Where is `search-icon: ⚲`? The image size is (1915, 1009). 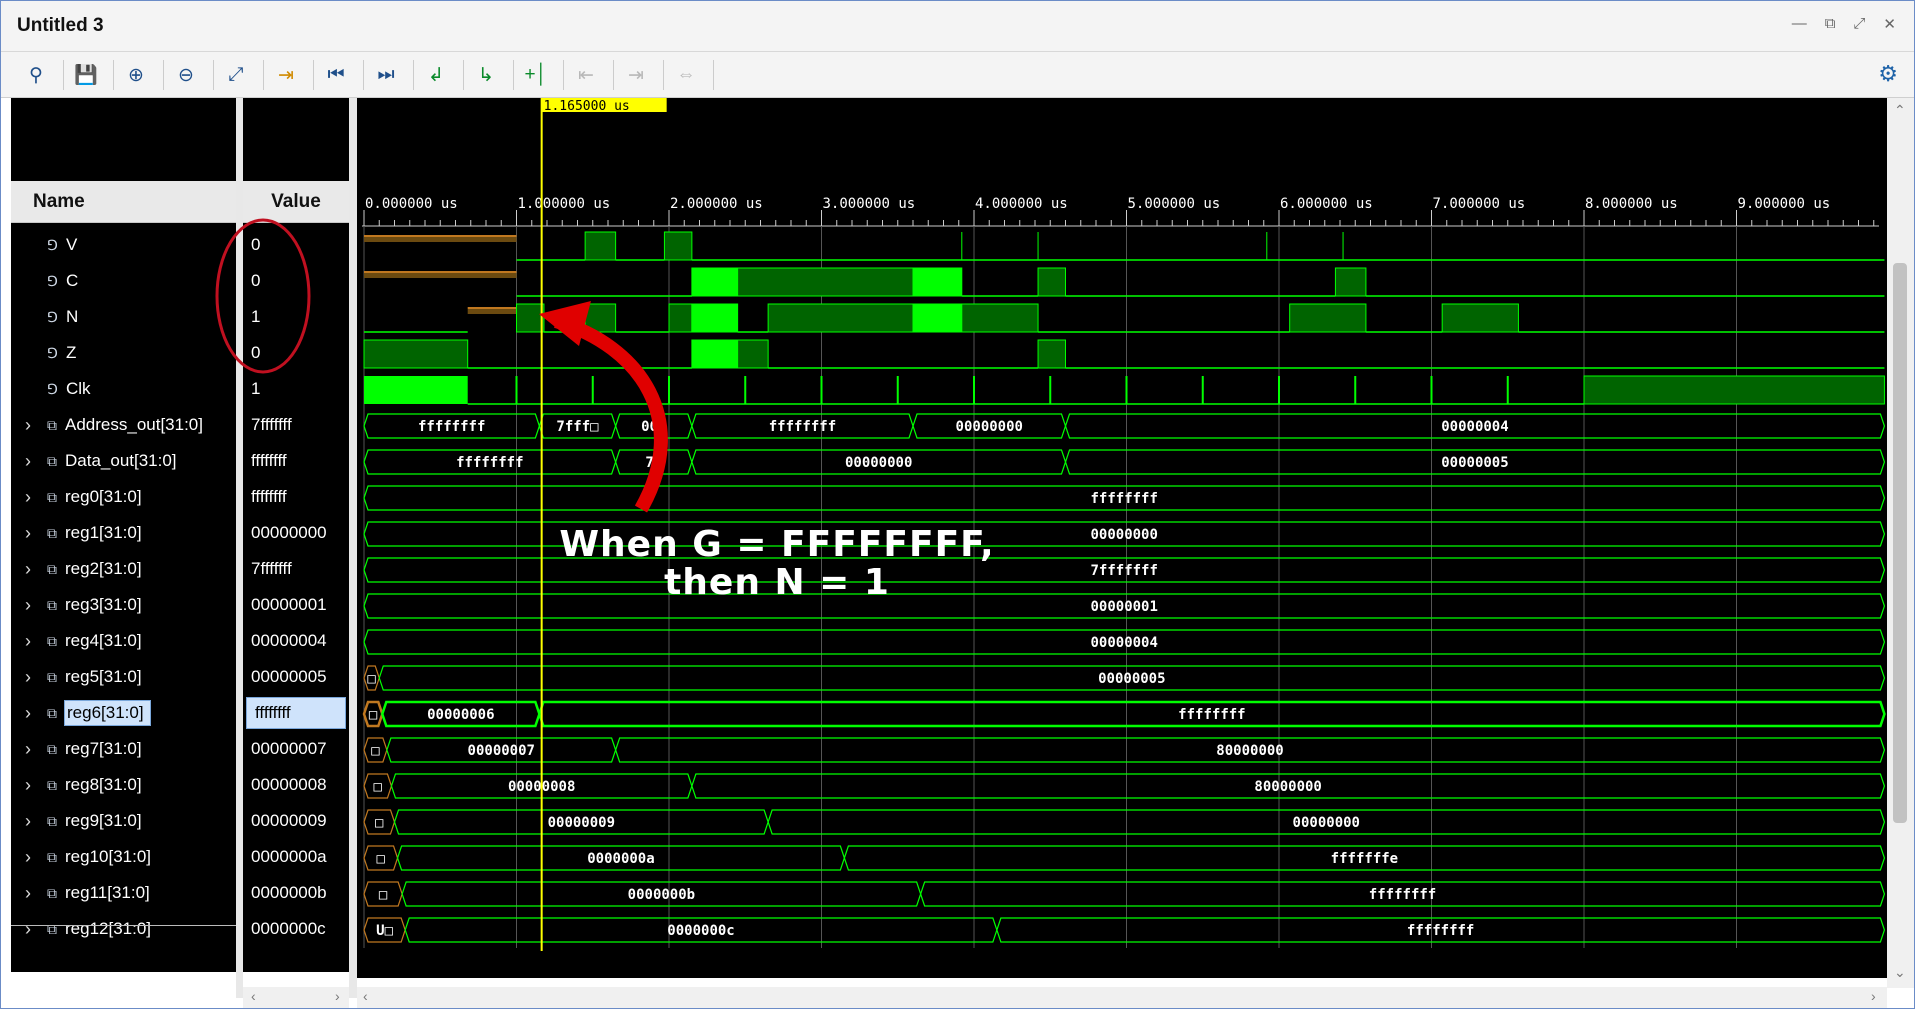
search-icon: ⚲ is located at coordinates (36, 75).